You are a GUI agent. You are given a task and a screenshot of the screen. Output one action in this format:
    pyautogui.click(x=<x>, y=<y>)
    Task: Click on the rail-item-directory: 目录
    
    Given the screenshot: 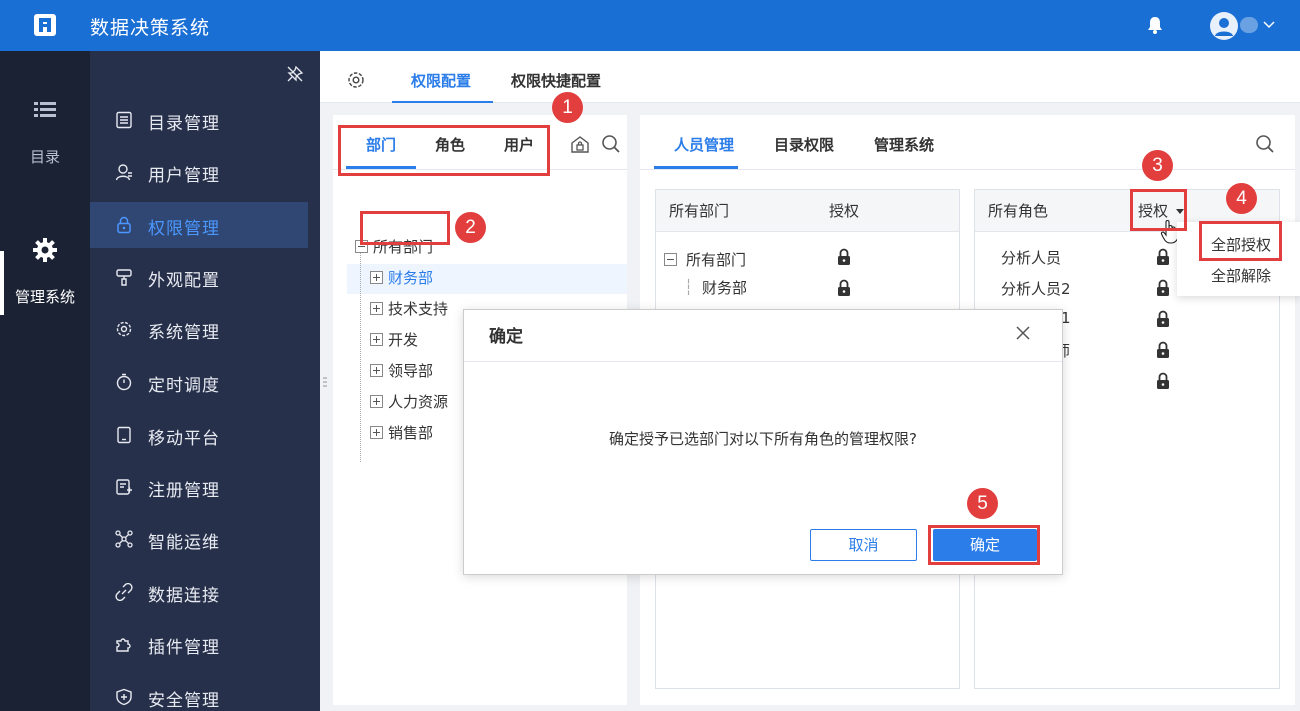 What is the action you would take?
    pyautogui.click(x=45, y=131)
    